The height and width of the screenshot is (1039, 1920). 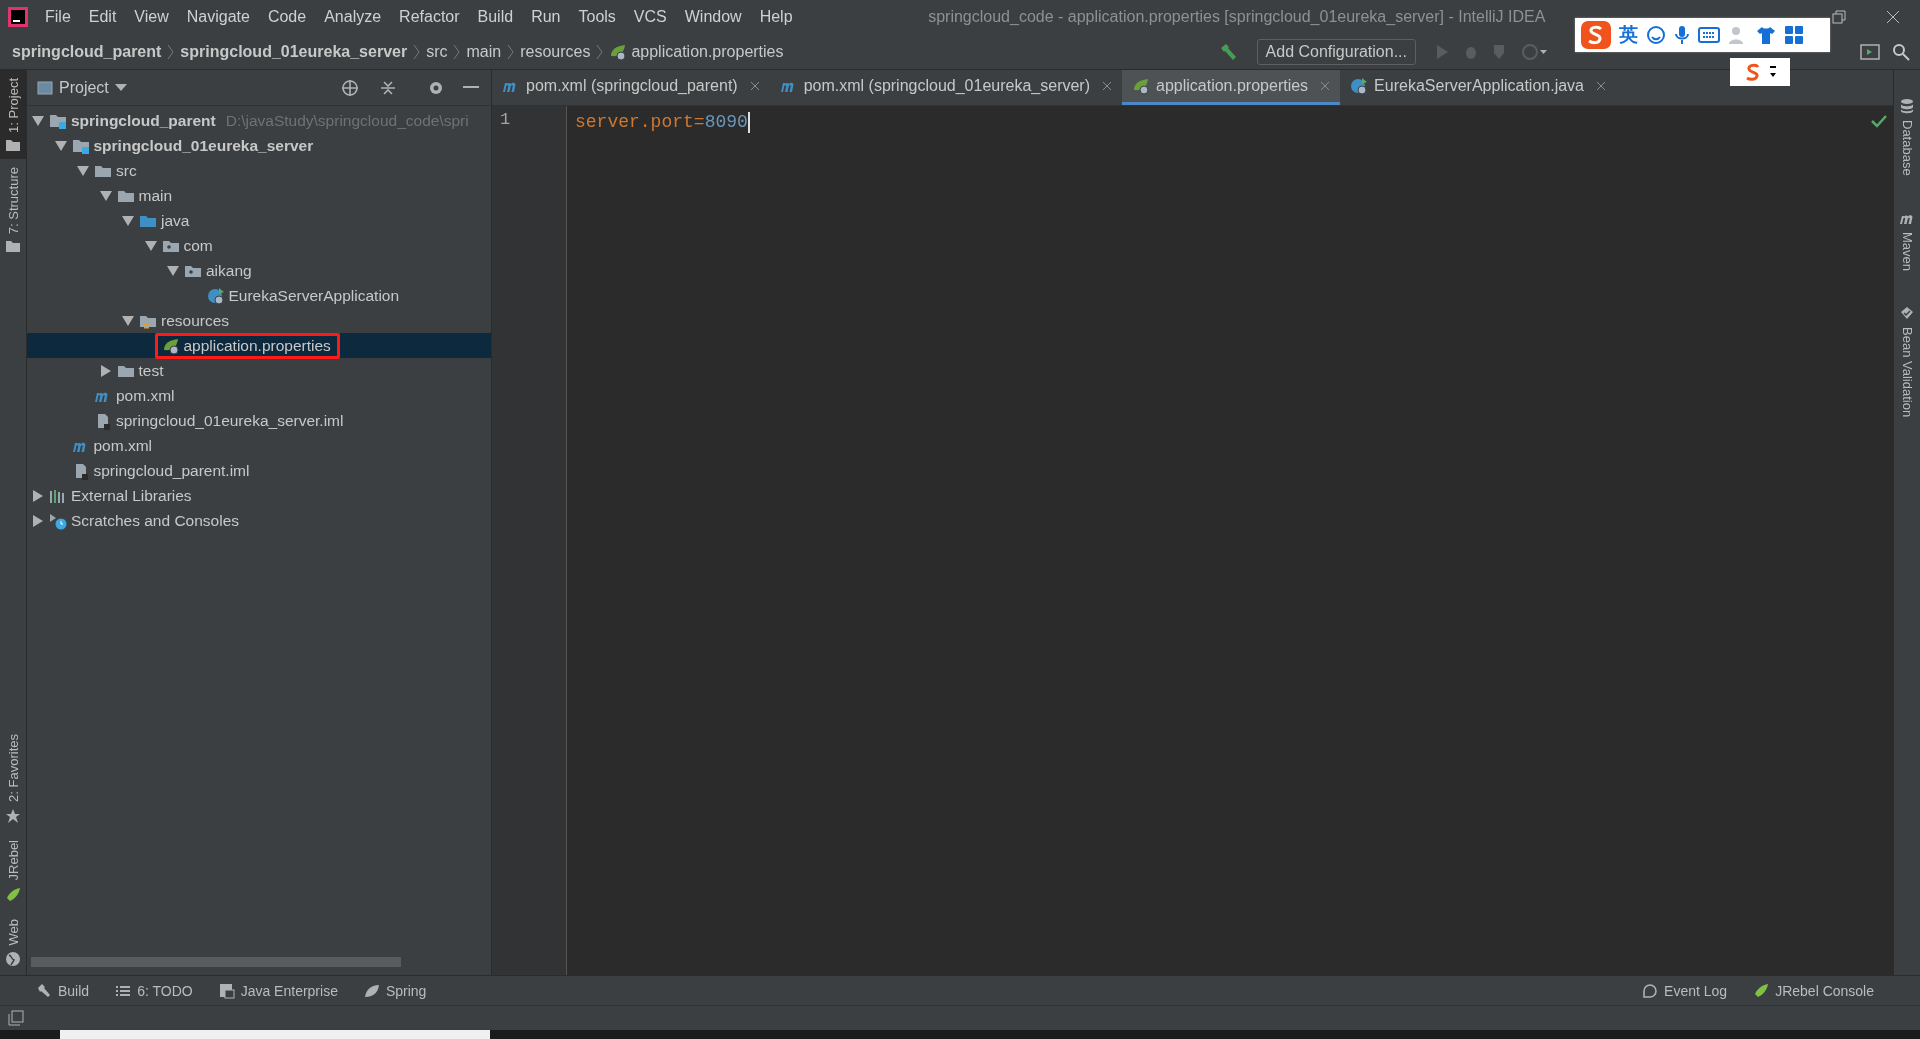 What do you see at coordinates (216, 962) in the screenshot?
I see `scrollbar` at bounding box center [216, 962].